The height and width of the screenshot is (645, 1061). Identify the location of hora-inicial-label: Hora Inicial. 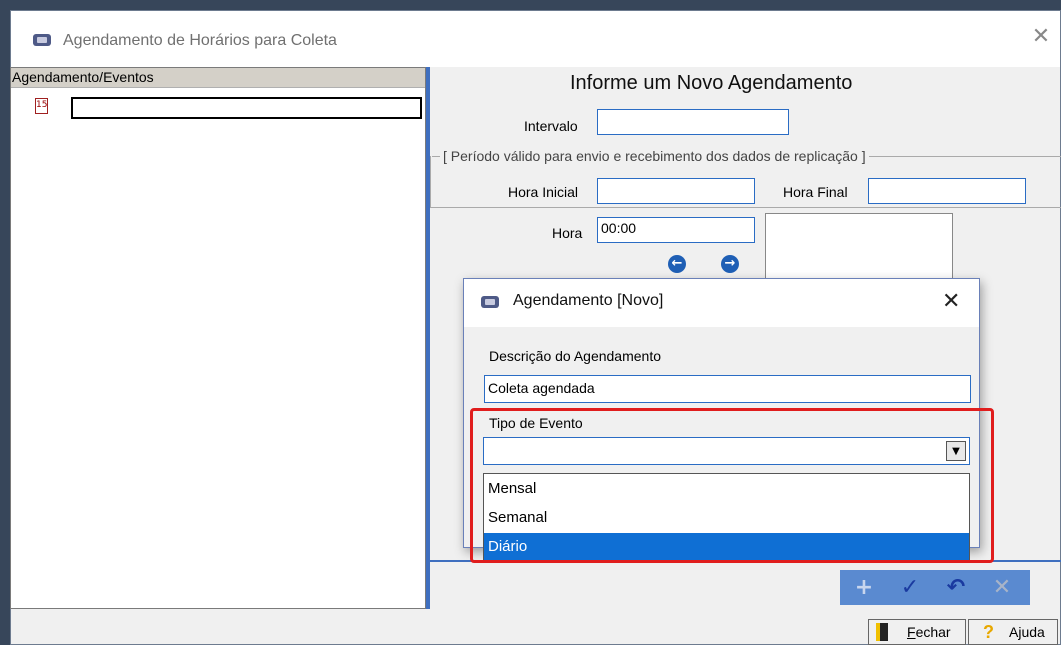
(543, 192).